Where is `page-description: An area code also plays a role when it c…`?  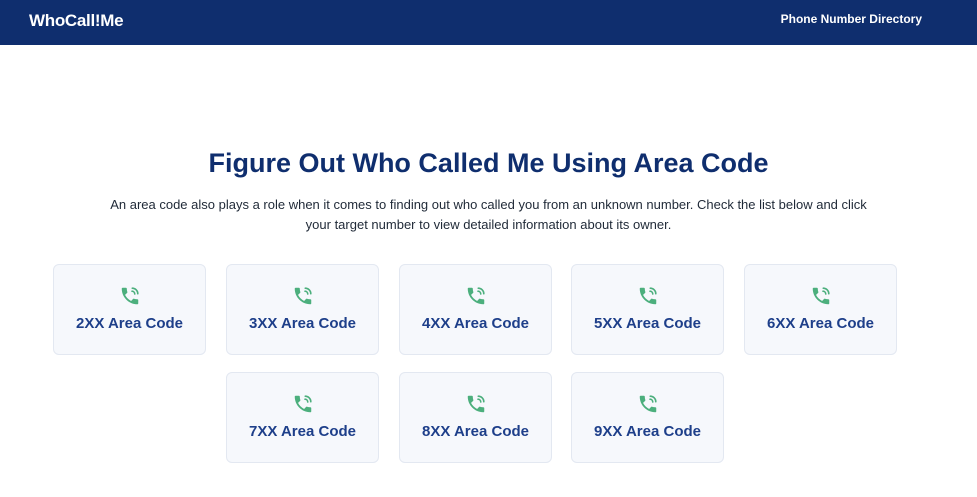 page-description: An area code also plays a role when it c… is located at coordinates (488, 214).